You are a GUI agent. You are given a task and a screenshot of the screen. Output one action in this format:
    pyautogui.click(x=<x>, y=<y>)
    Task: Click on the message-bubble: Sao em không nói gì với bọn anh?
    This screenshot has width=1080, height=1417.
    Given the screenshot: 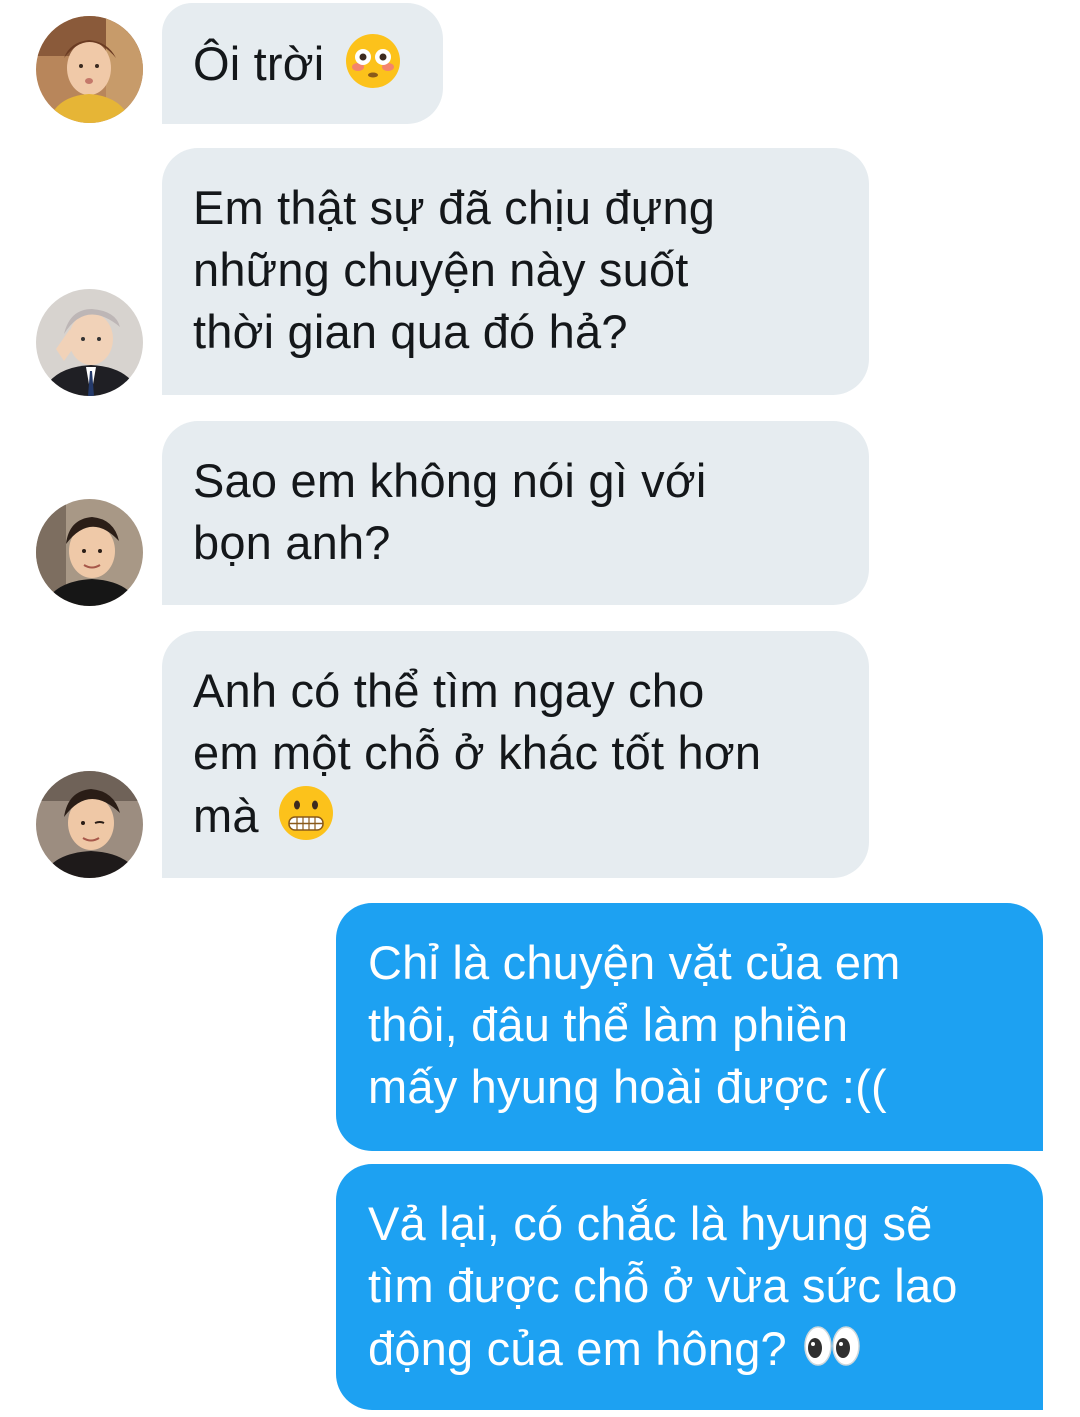 What is the action you would take?
    pyautogui.click(x=515, y=513)
    